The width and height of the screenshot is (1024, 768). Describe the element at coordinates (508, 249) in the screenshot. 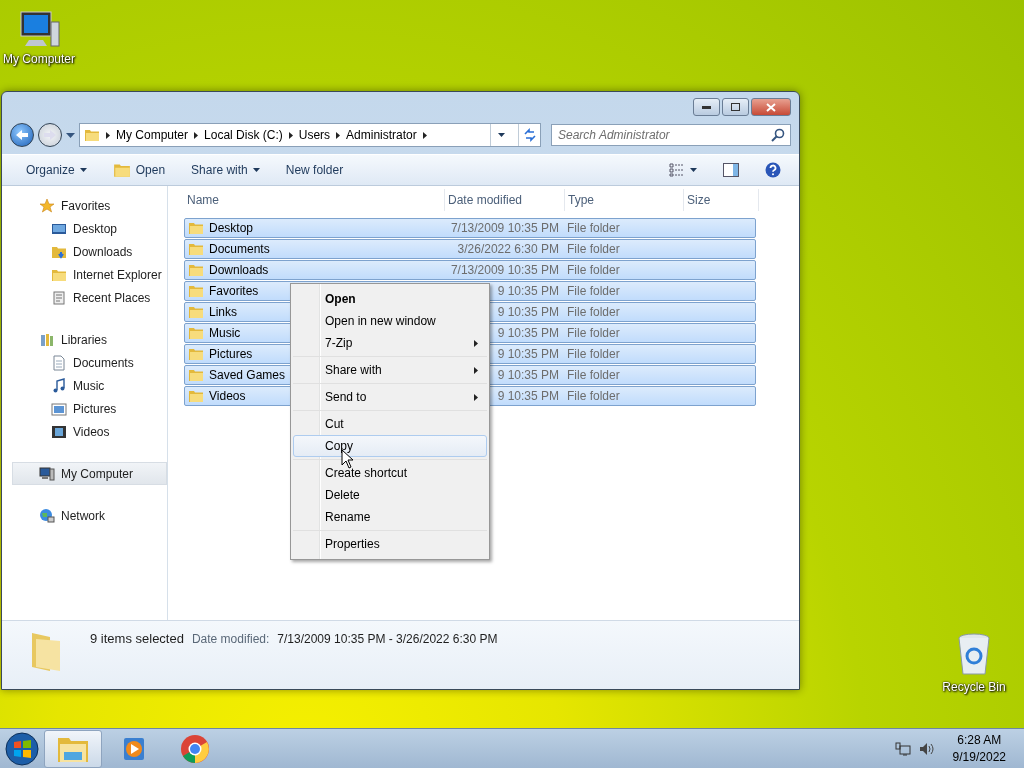

I see `date-cell: 3/26/2022 6:30 PM` at that location.